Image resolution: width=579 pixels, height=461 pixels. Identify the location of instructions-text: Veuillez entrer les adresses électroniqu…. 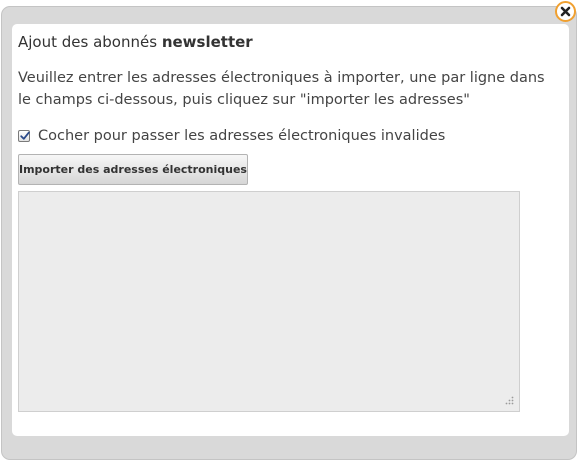
(281, 89).